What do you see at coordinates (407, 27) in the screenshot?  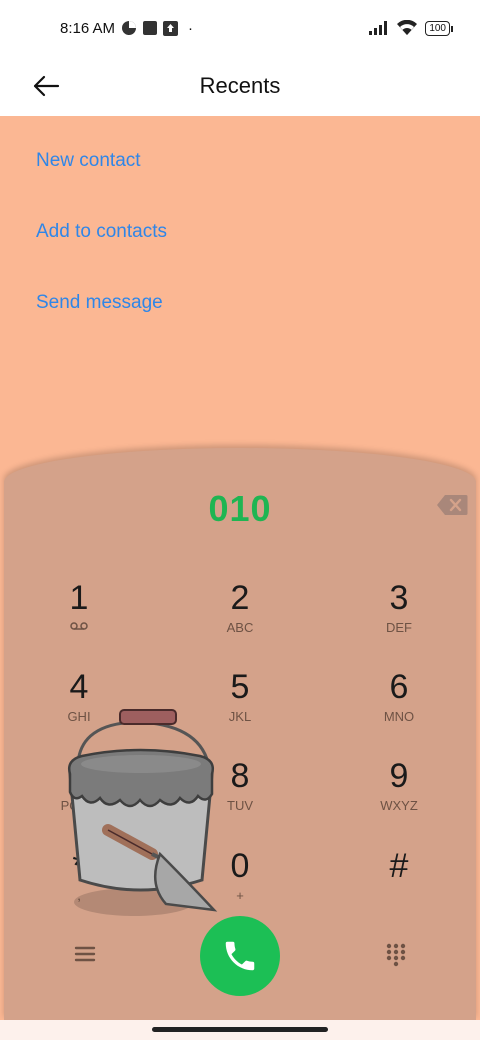 I see `wifi-icon` at bounding box center [407, 27].